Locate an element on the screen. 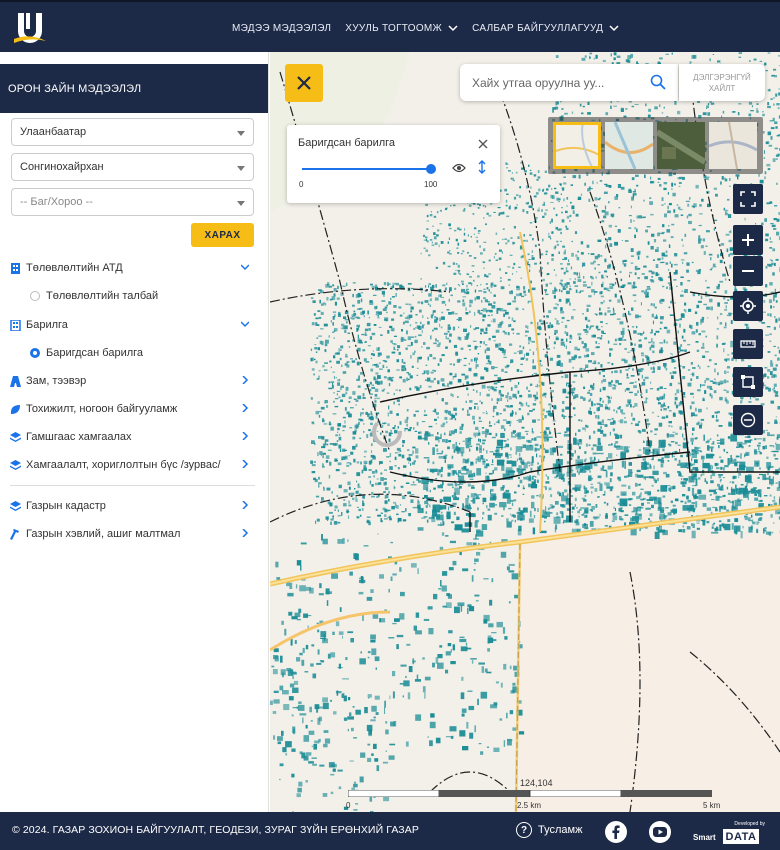  nav-news: МЭДЭЭ МЭДЭЭЛЭЛ is located at coordinates (281, 28).